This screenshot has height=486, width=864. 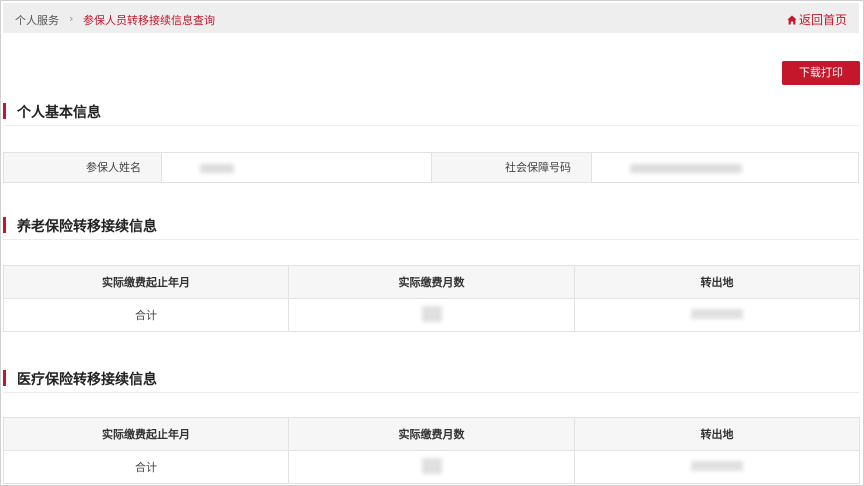 What do you see at coordinates (822, 20) in the screenshot?
I see `back-home-label: 返回首页` at bounding box center [822, 20].